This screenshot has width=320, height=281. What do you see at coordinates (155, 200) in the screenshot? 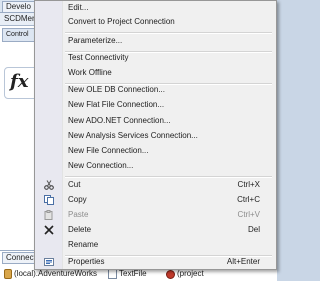
I see `menu-item-copy: Copy Ctrl+C` at bounding box center [155, 200].